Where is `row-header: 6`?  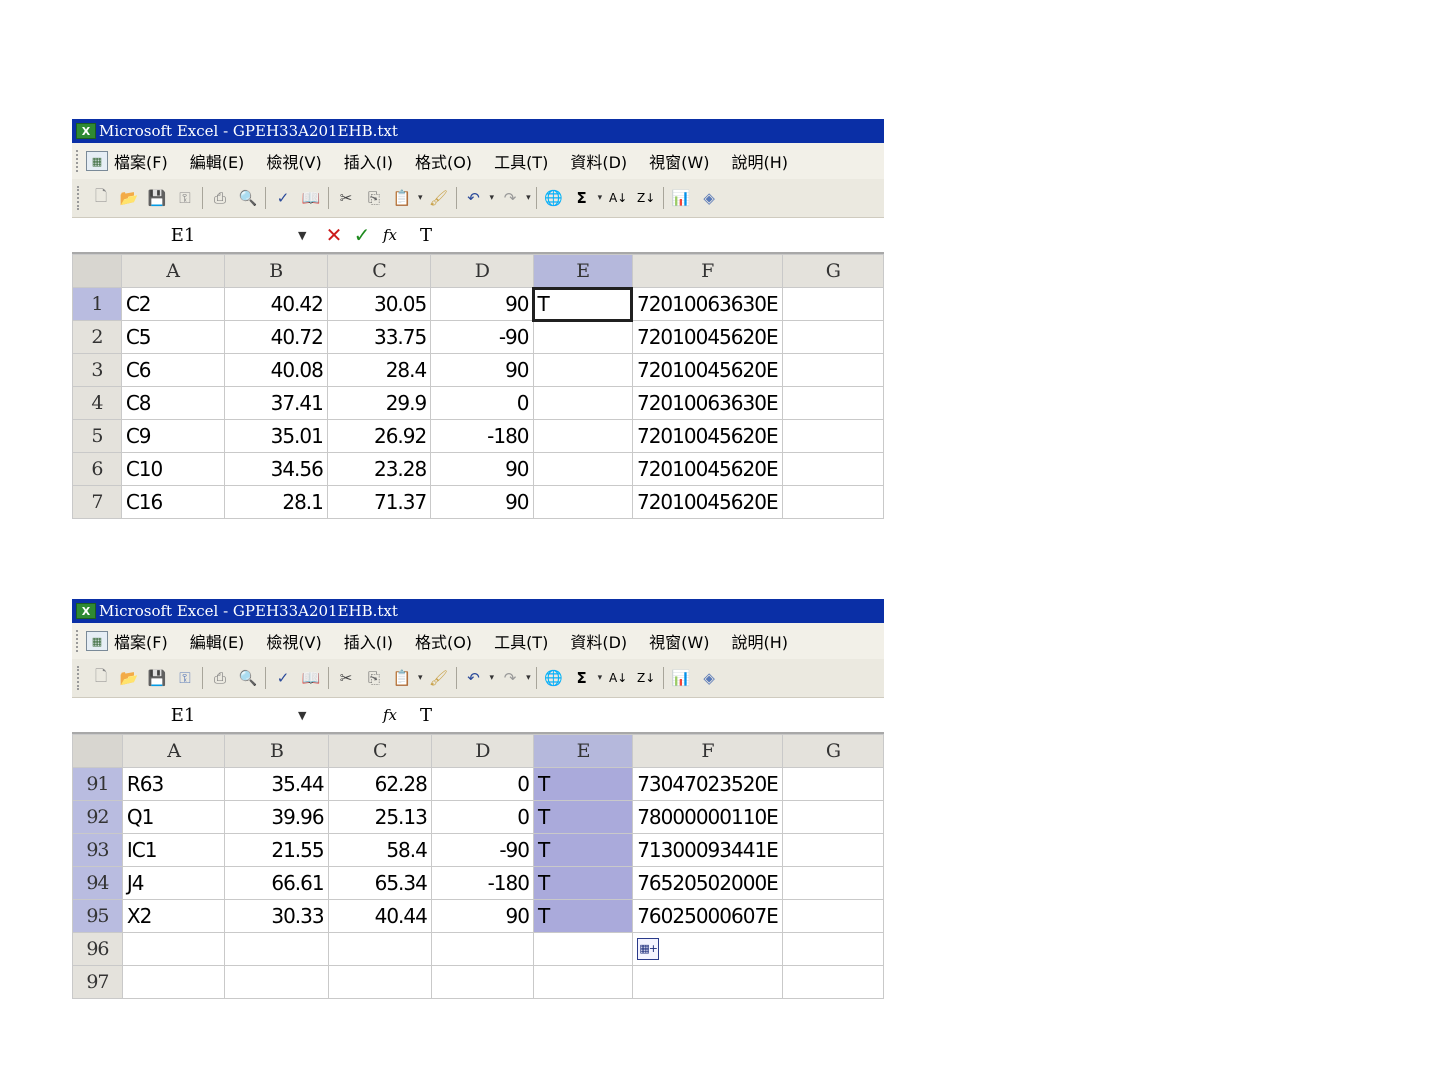
row-header: 6 is located at coordinates (97, 469).